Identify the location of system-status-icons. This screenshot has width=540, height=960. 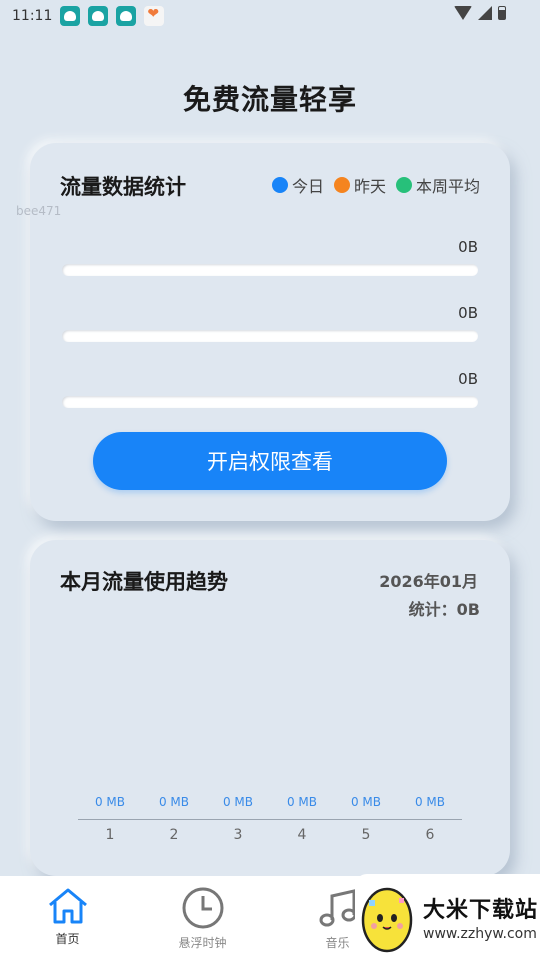
(480, 13).